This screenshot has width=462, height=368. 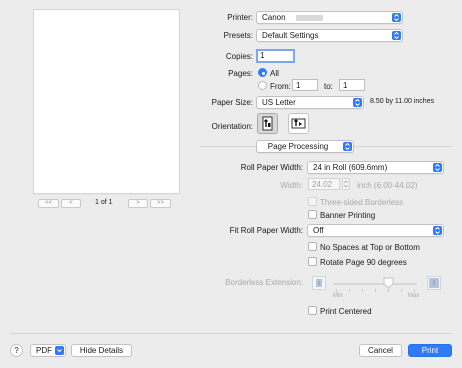 I want to click on slider-max-label: Max, so click(x=414, y=296).